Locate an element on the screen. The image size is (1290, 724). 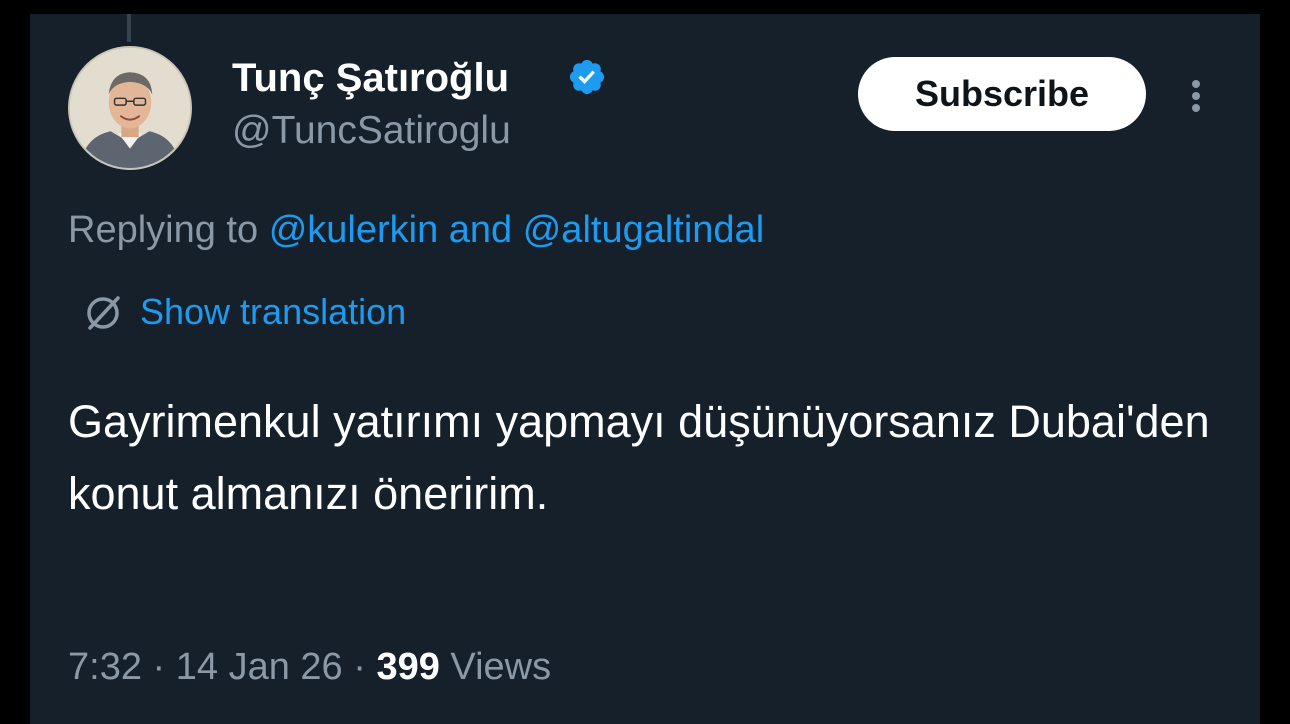
tweet-meta: 7:32 · 14 Jan 26 · 399 Views is located at coordinates (309, 667).